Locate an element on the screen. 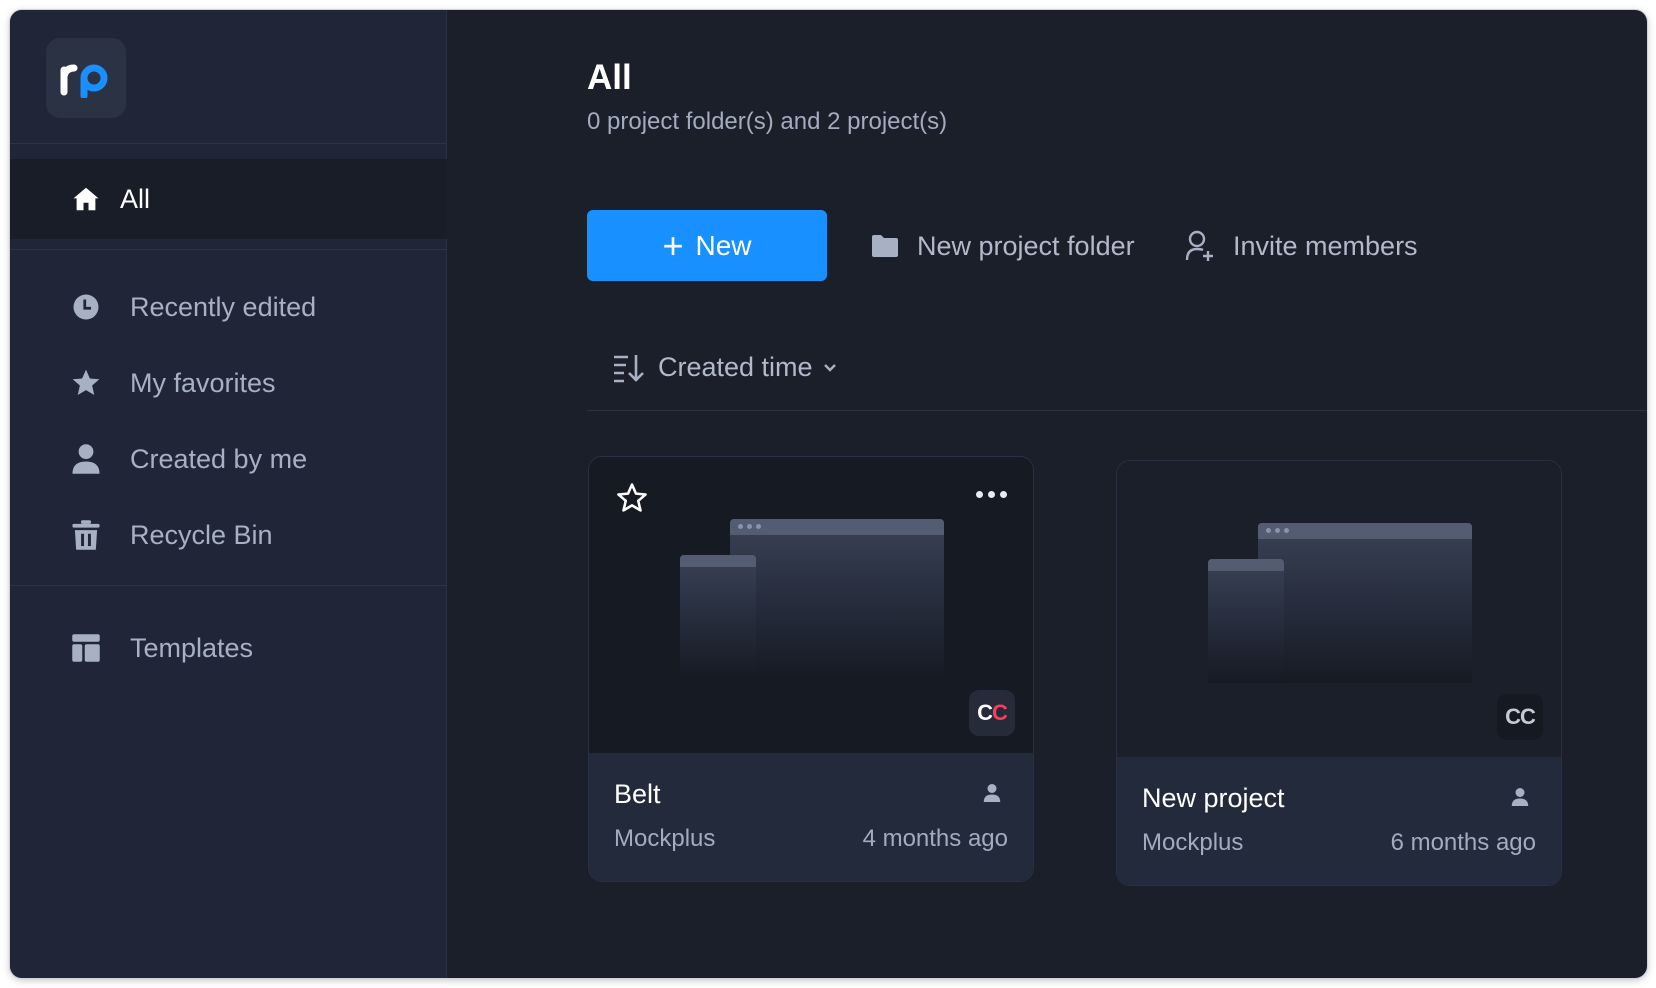 This screenshot has height=988, width=1656. more-icon is located at coordinates (991, 494).